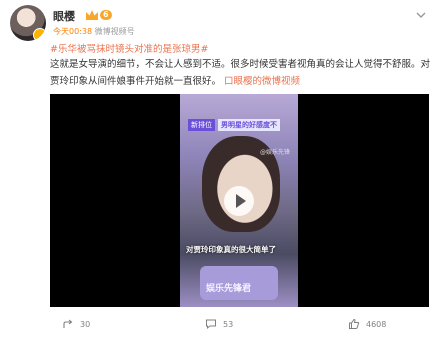 The width and height of the screenshot is (440, 338). Describe the element at coordinates (129, 48) in the screenshot. I see `hashtag-link: #乐华被骂抹时镜头对准的是张琼男#` at that location.